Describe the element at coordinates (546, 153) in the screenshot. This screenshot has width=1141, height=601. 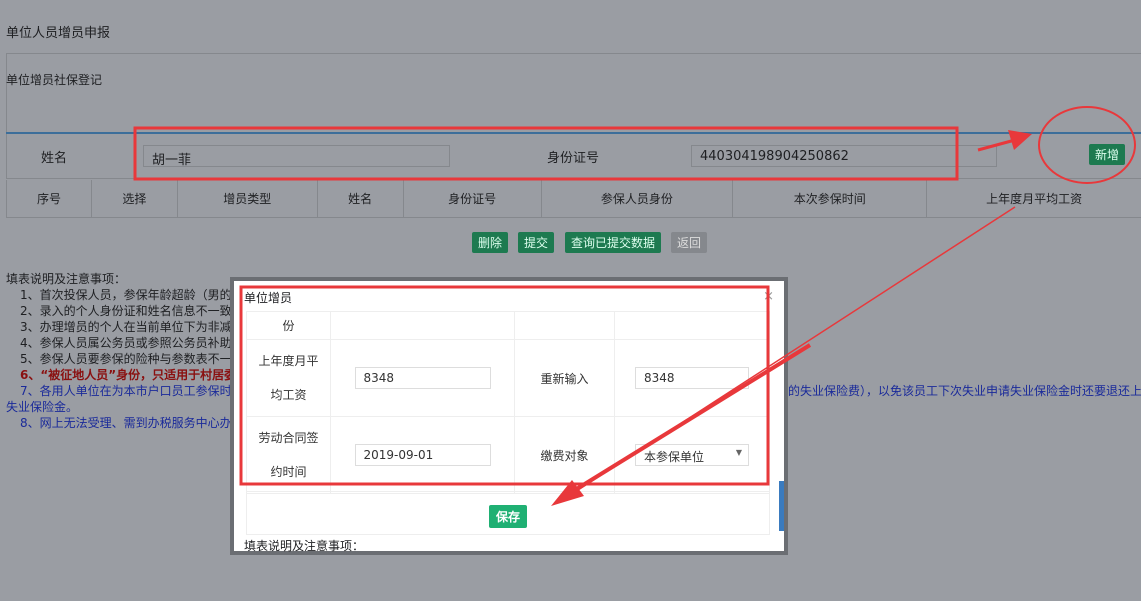
I see `annotation-box` at that location.